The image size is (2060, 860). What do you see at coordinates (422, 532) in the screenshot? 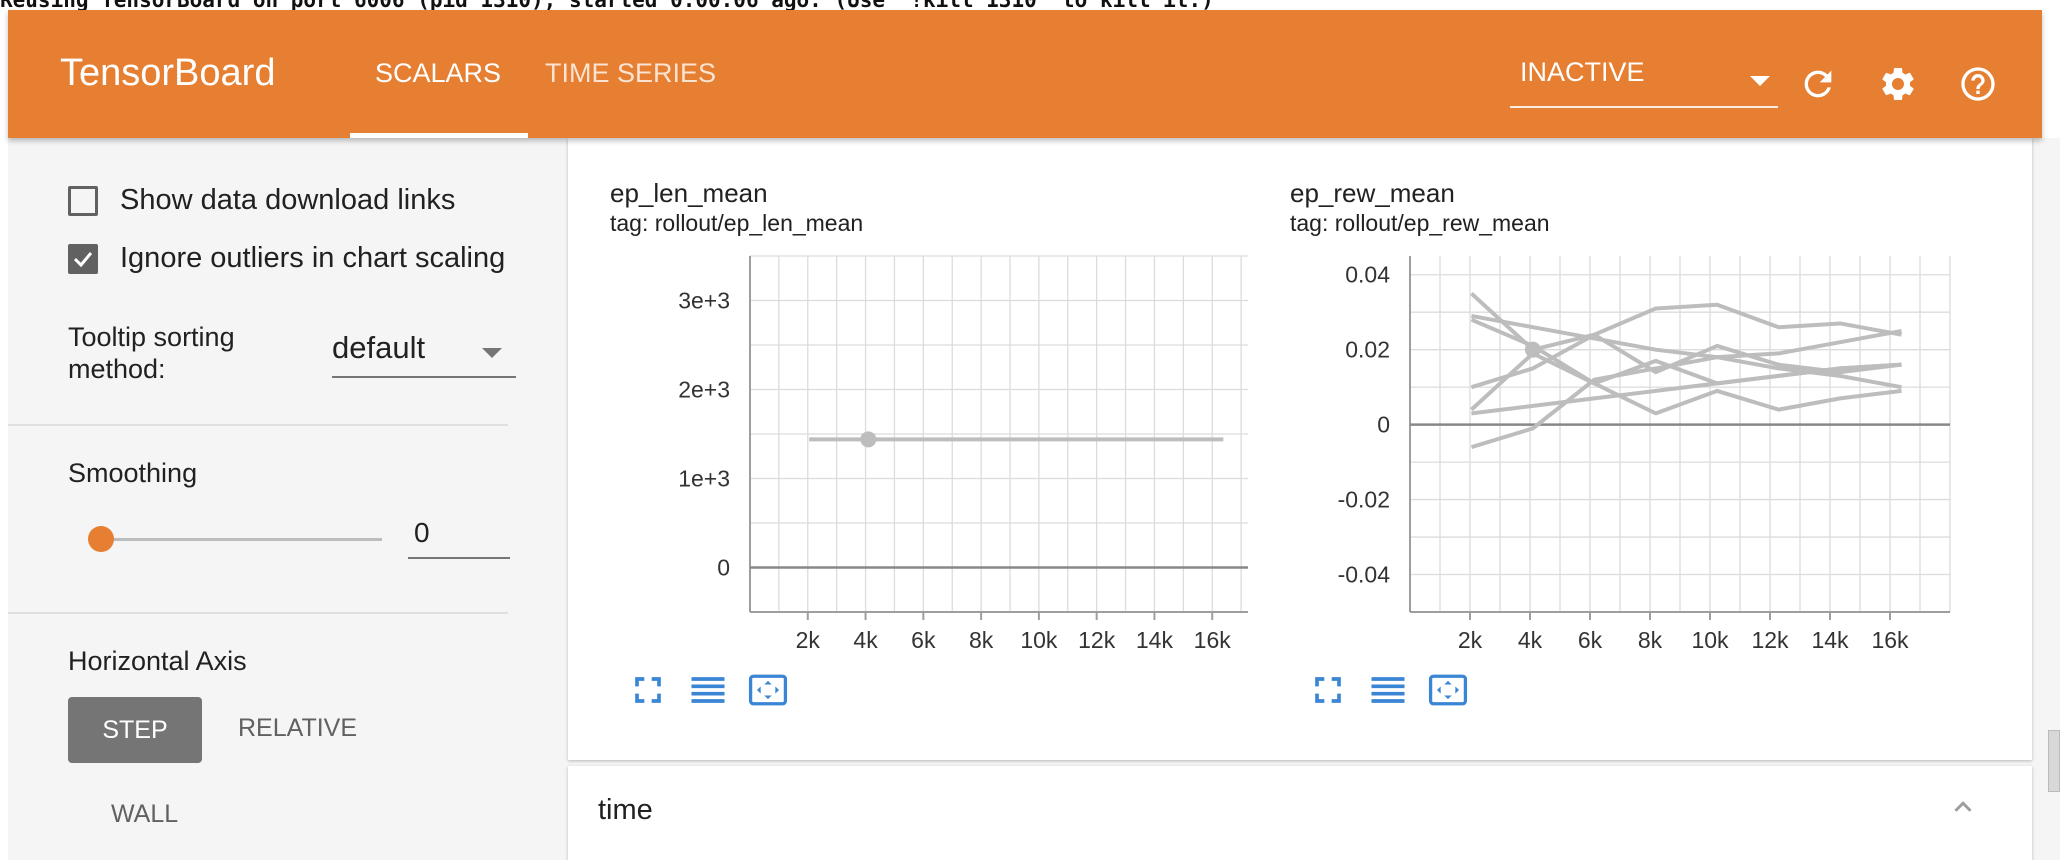
I see `smoothing-value: 0` at bounding box center [422, 532].